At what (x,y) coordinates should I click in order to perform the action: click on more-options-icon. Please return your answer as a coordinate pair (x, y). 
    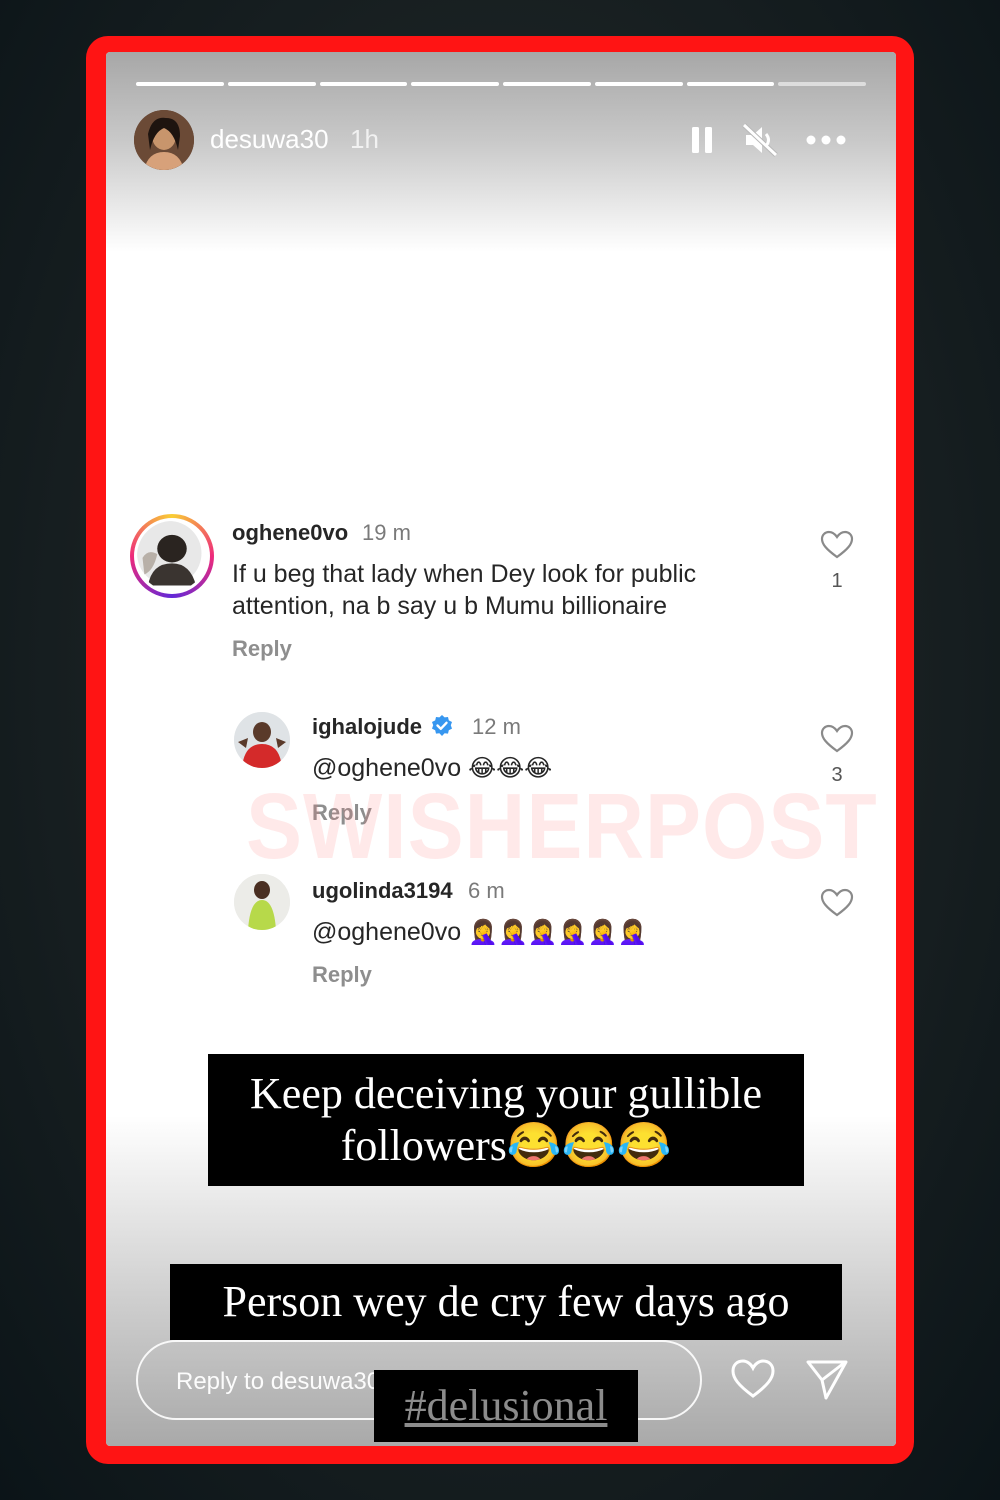
    Looking at the image, I should click on (826, 140).